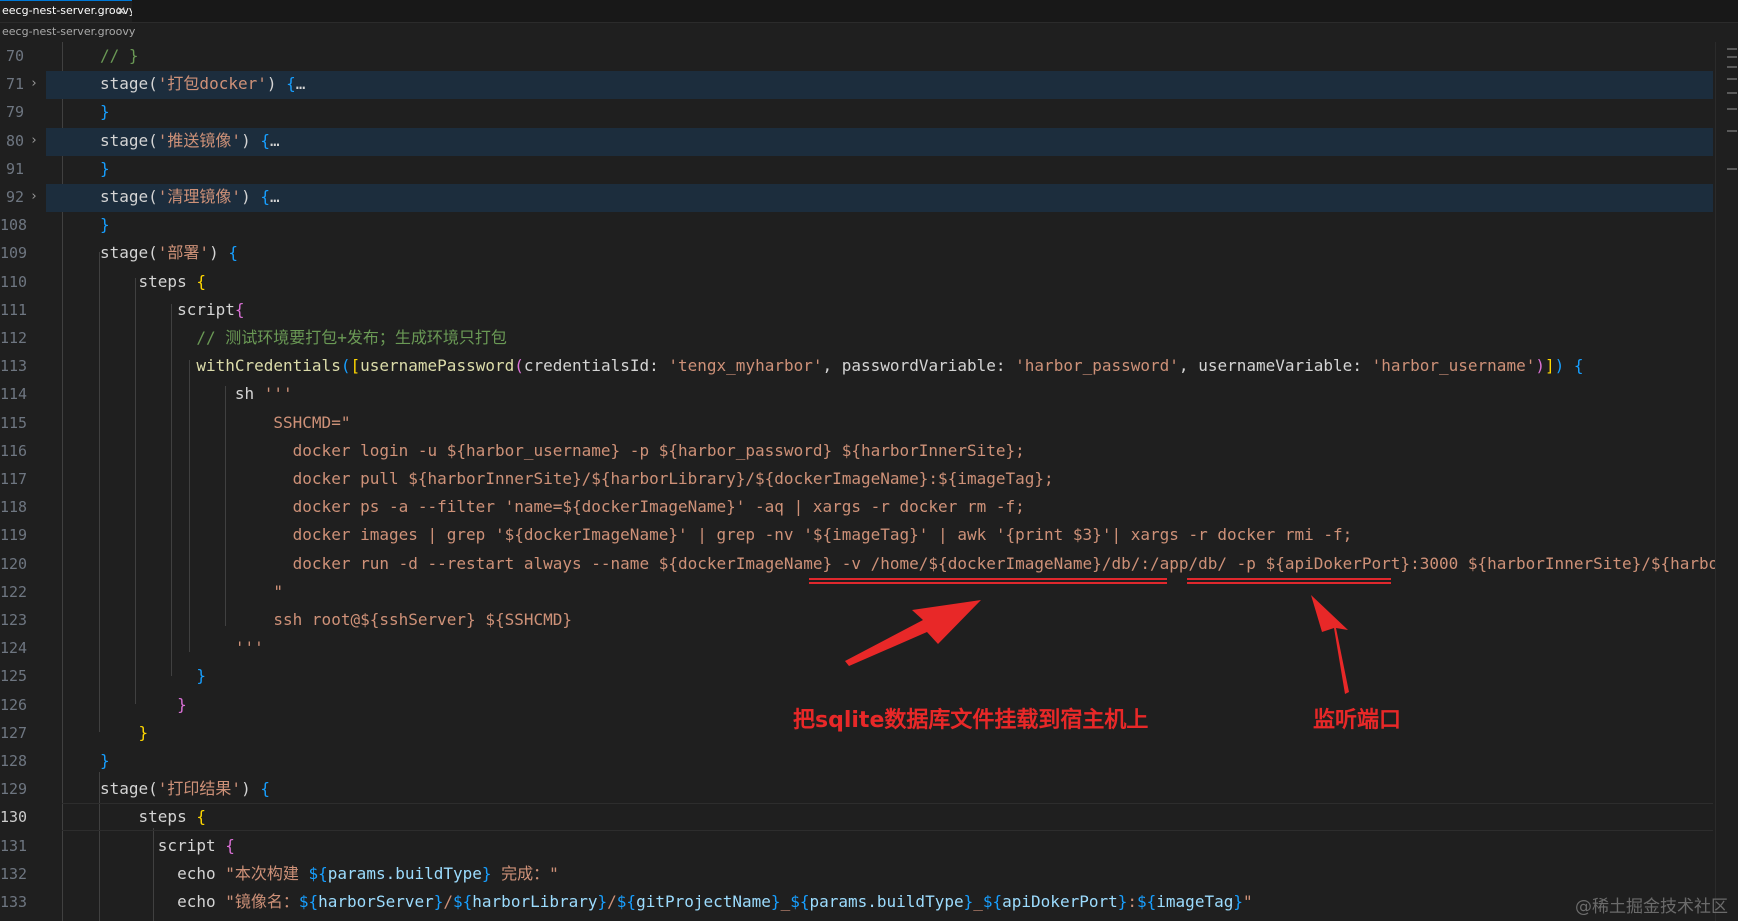 This screenshot has width=1738, height=921. What do you see at coordinates (14, 902) in the screenshot?
I see `line-number: 133` at bounding box center [14, 902].